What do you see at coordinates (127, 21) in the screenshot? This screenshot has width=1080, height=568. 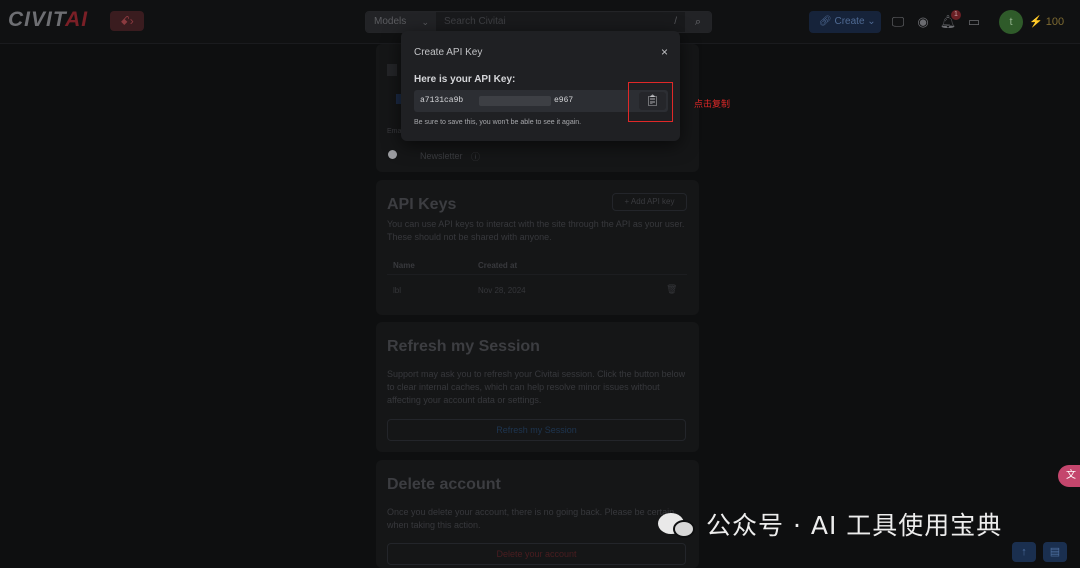 I see `logo-badge: ꗃ›` at bounding box center [127, 21].